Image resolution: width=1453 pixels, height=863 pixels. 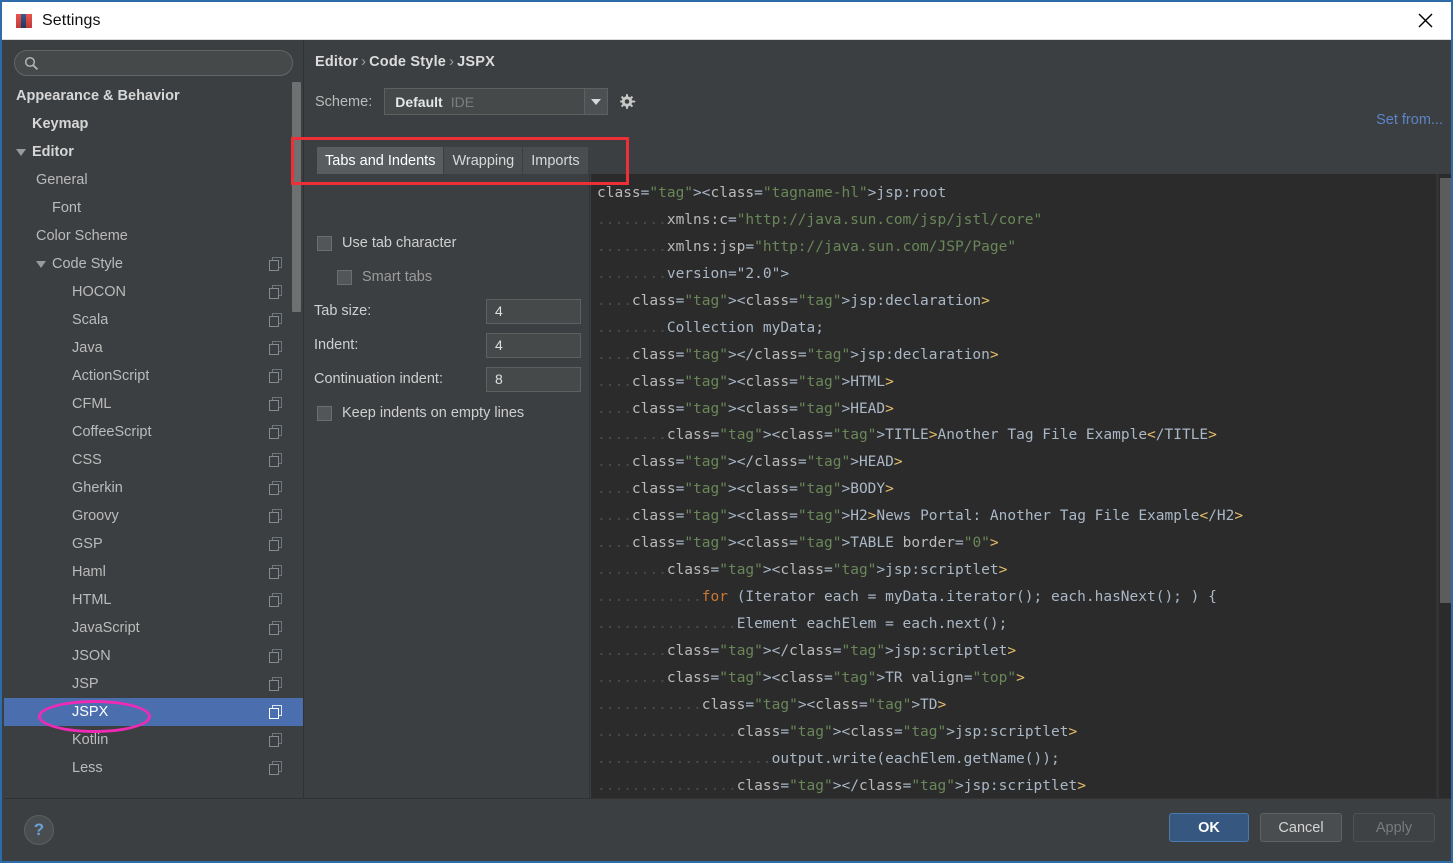 What do you see at coordinates (153, 348) in the screenshot?
I see `sidebar-item-java: Java` at bounding box center [153, 348].